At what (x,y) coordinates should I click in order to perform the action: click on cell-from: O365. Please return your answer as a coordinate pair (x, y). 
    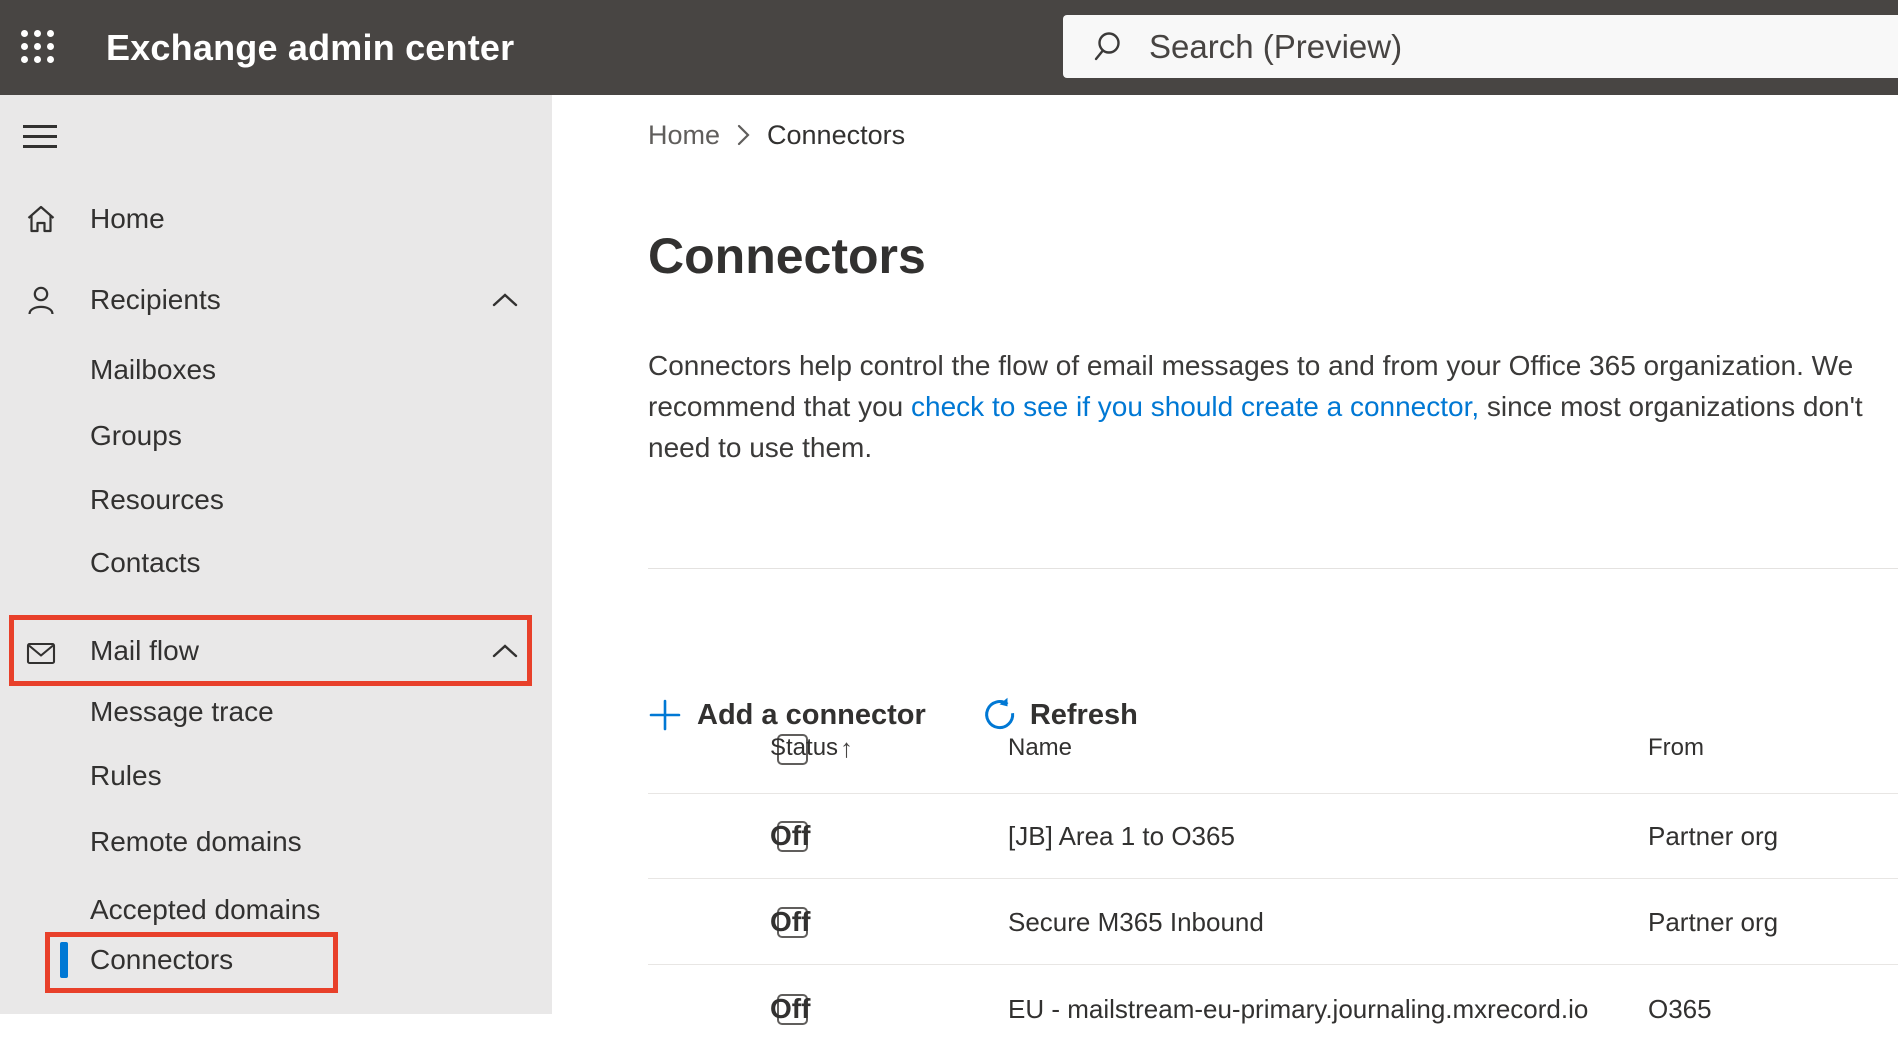
    Looking at the image, I should click on (1680, 1009).